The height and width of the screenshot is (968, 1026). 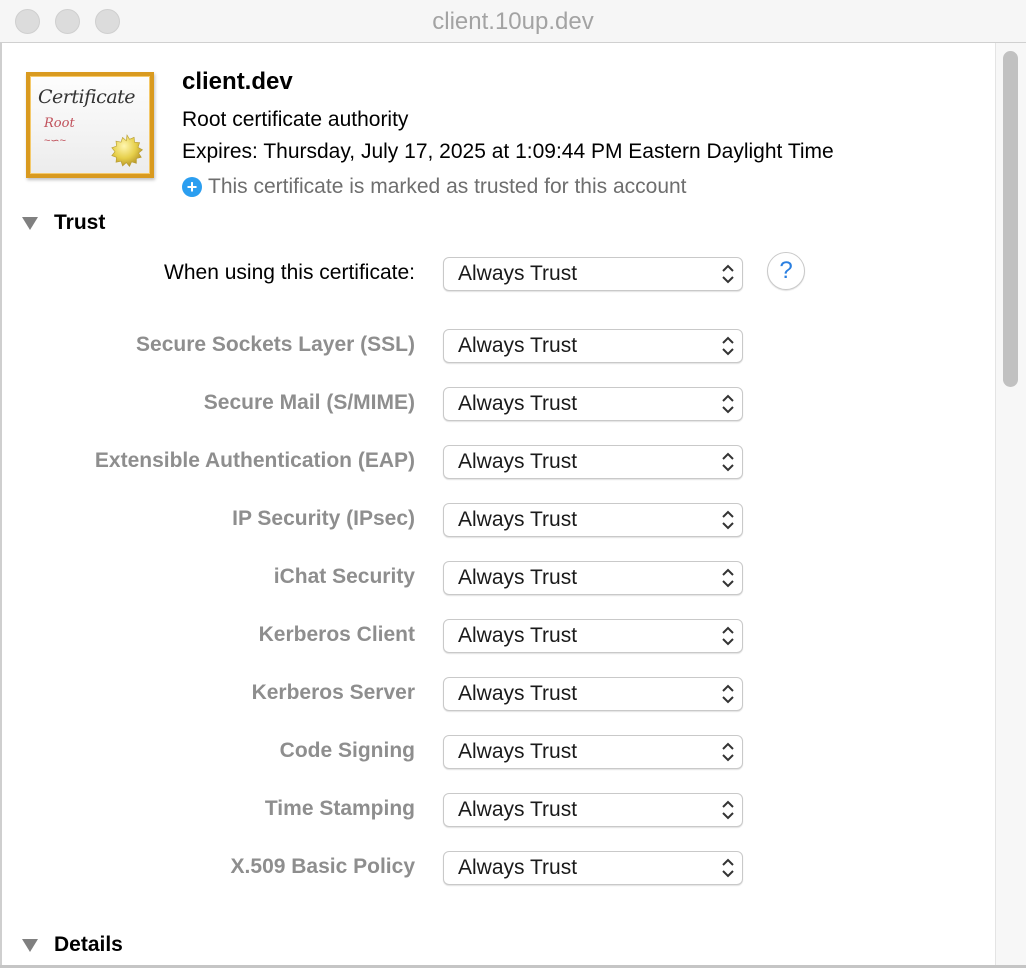 I want to click on policy-label: Time Stamping, so click(x=339, y=808).